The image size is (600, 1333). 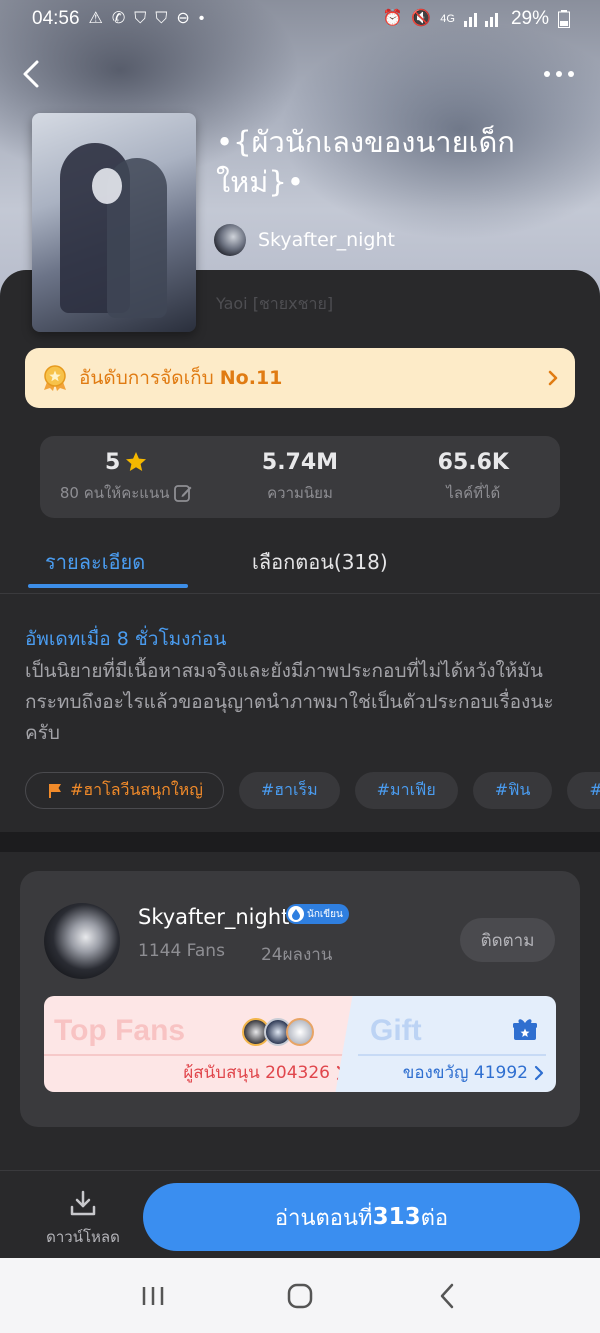 I want to click on likes-value: 65.6K, so click(x=473, y=462).